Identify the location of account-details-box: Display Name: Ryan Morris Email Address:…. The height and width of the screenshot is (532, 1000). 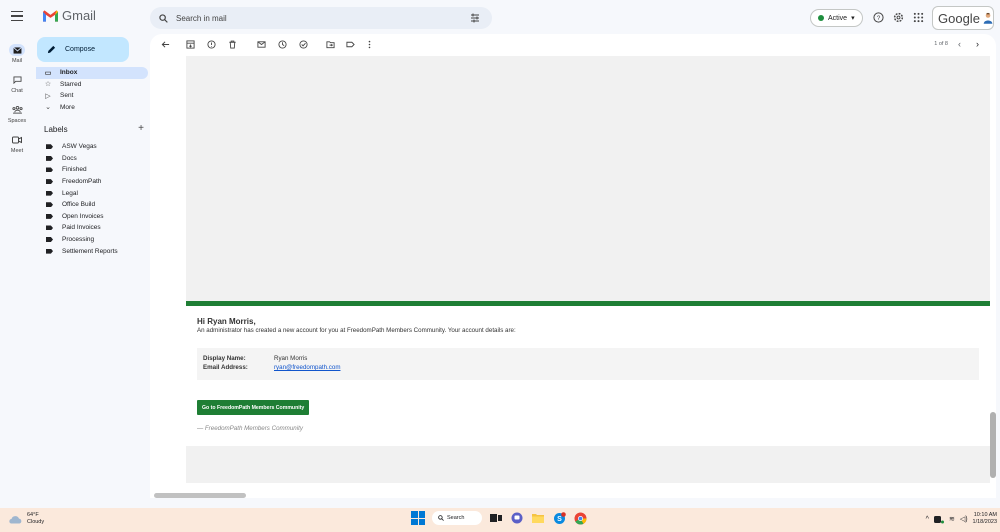
(588, 364).